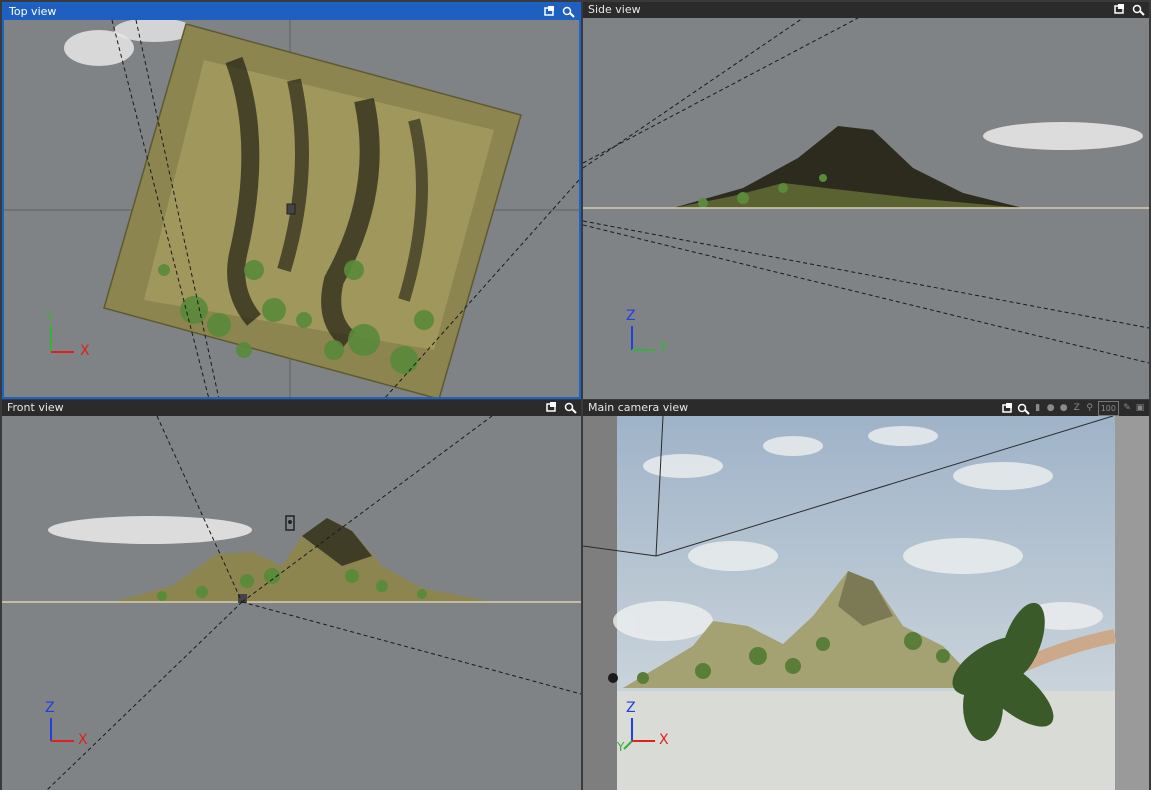  I want to click on zoom-level-label: 100, so click(1108, 408).